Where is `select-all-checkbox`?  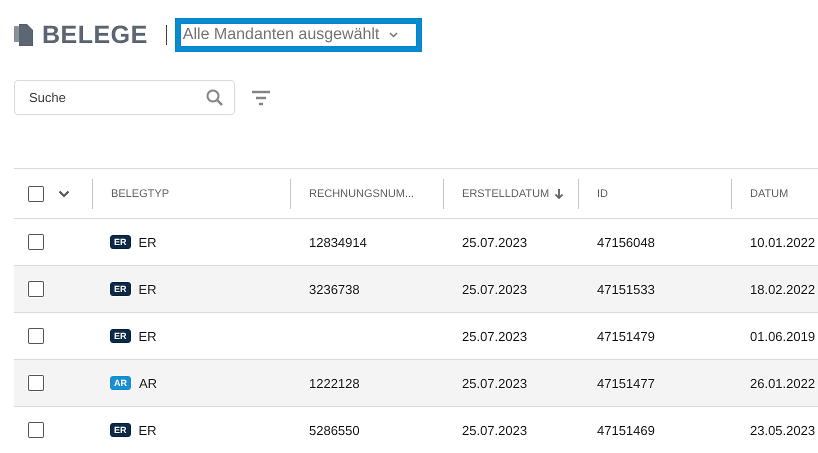 select-all-checkbox is located at coordinates (36, 194).